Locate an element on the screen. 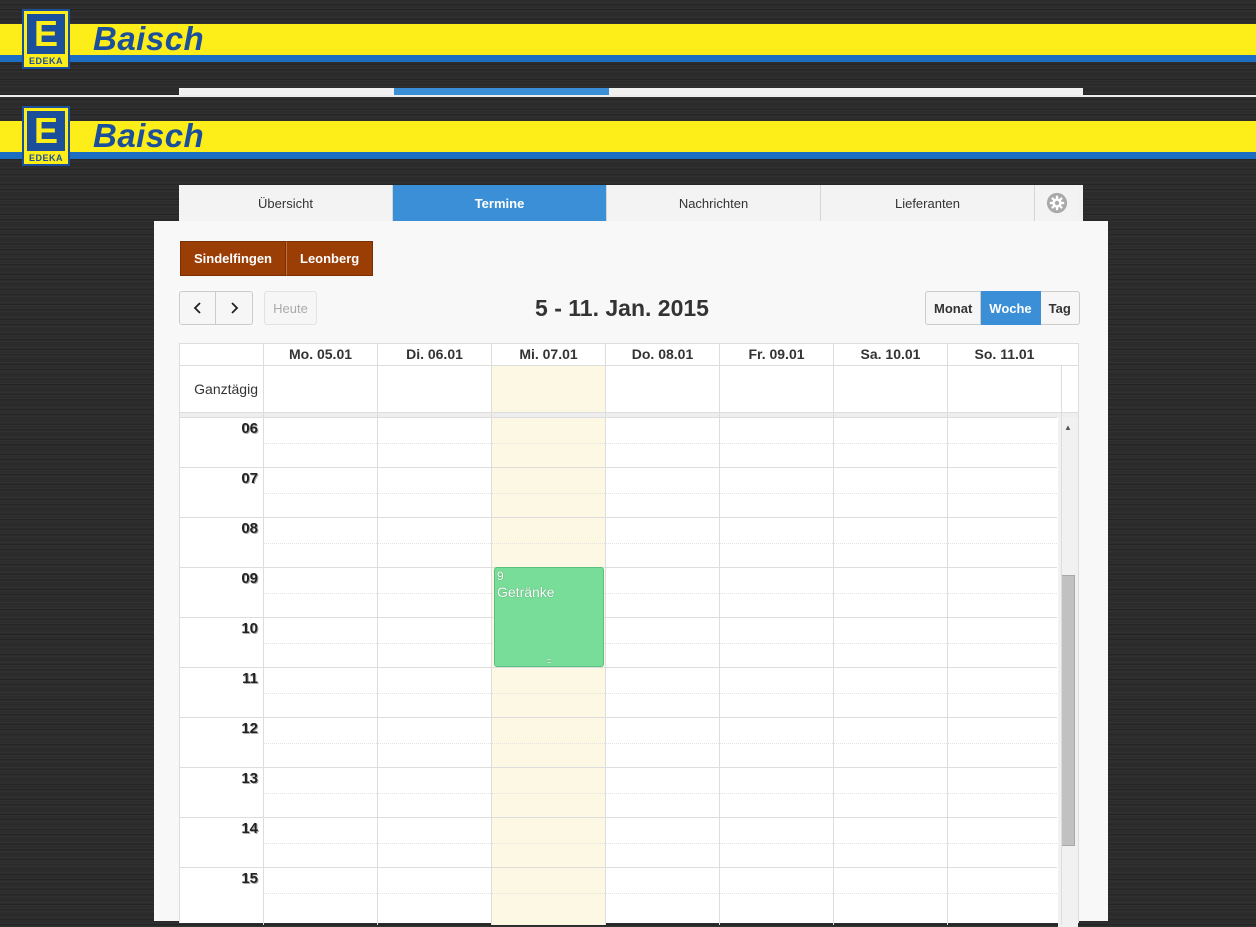 The height and width of the screenshot is (927, 1256). view-week-button: Woche is located at coordinates (1011, 308).